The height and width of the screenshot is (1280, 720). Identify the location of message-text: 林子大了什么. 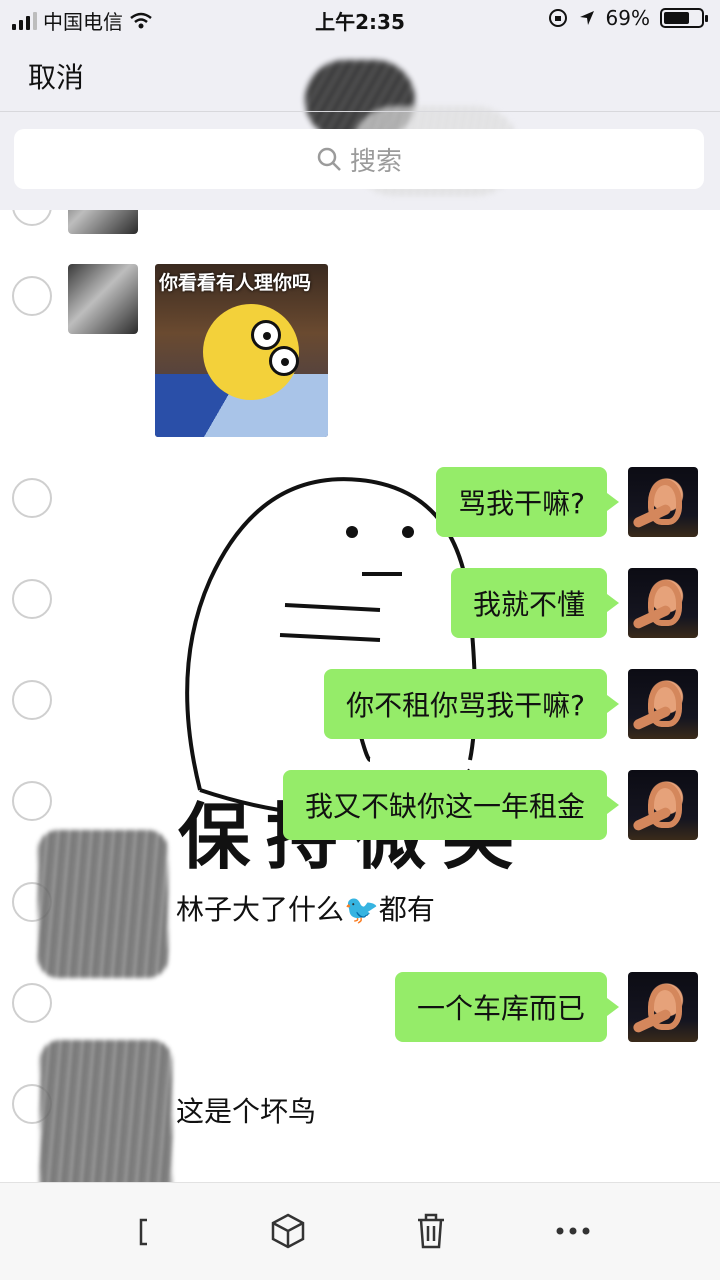
(260, 909).